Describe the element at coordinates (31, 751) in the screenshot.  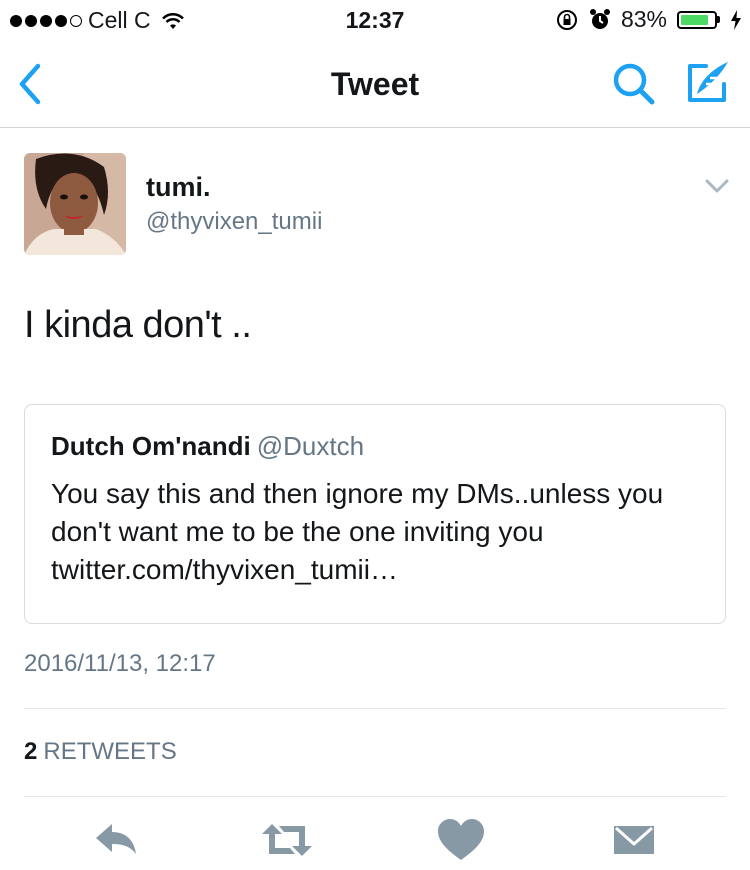
I see `retweet-count: 2` at that location.